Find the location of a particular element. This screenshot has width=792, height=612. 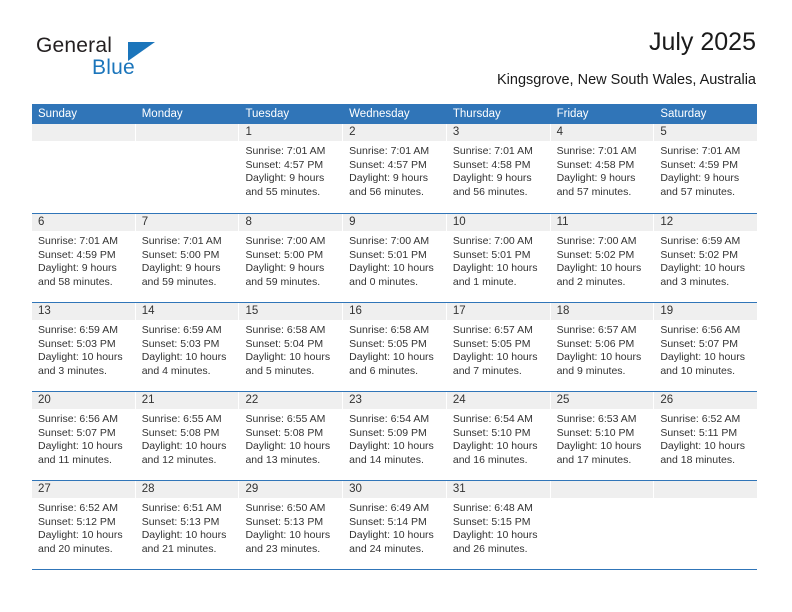

daylight-text-line2: and 7 minutes. is located at coordinates (487, 370).